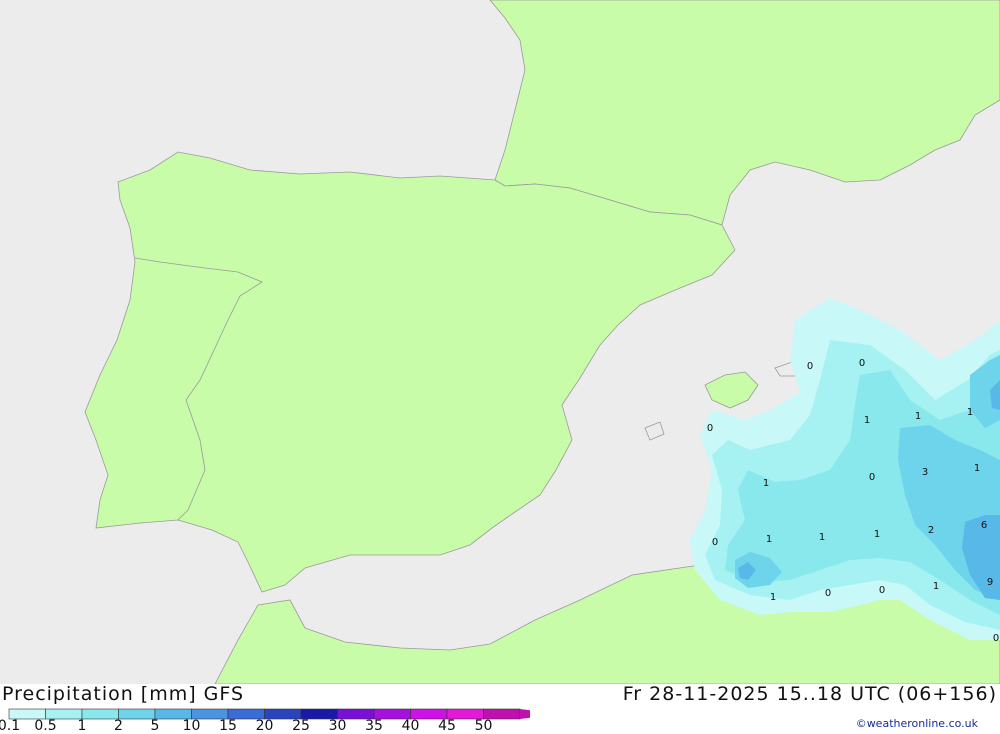 The height and width of the screenshot is (734, 1000). What do you see at coordinates (525, 714) in the screenshot?
I see `legend-arrow` at bounding box center [525, 714].